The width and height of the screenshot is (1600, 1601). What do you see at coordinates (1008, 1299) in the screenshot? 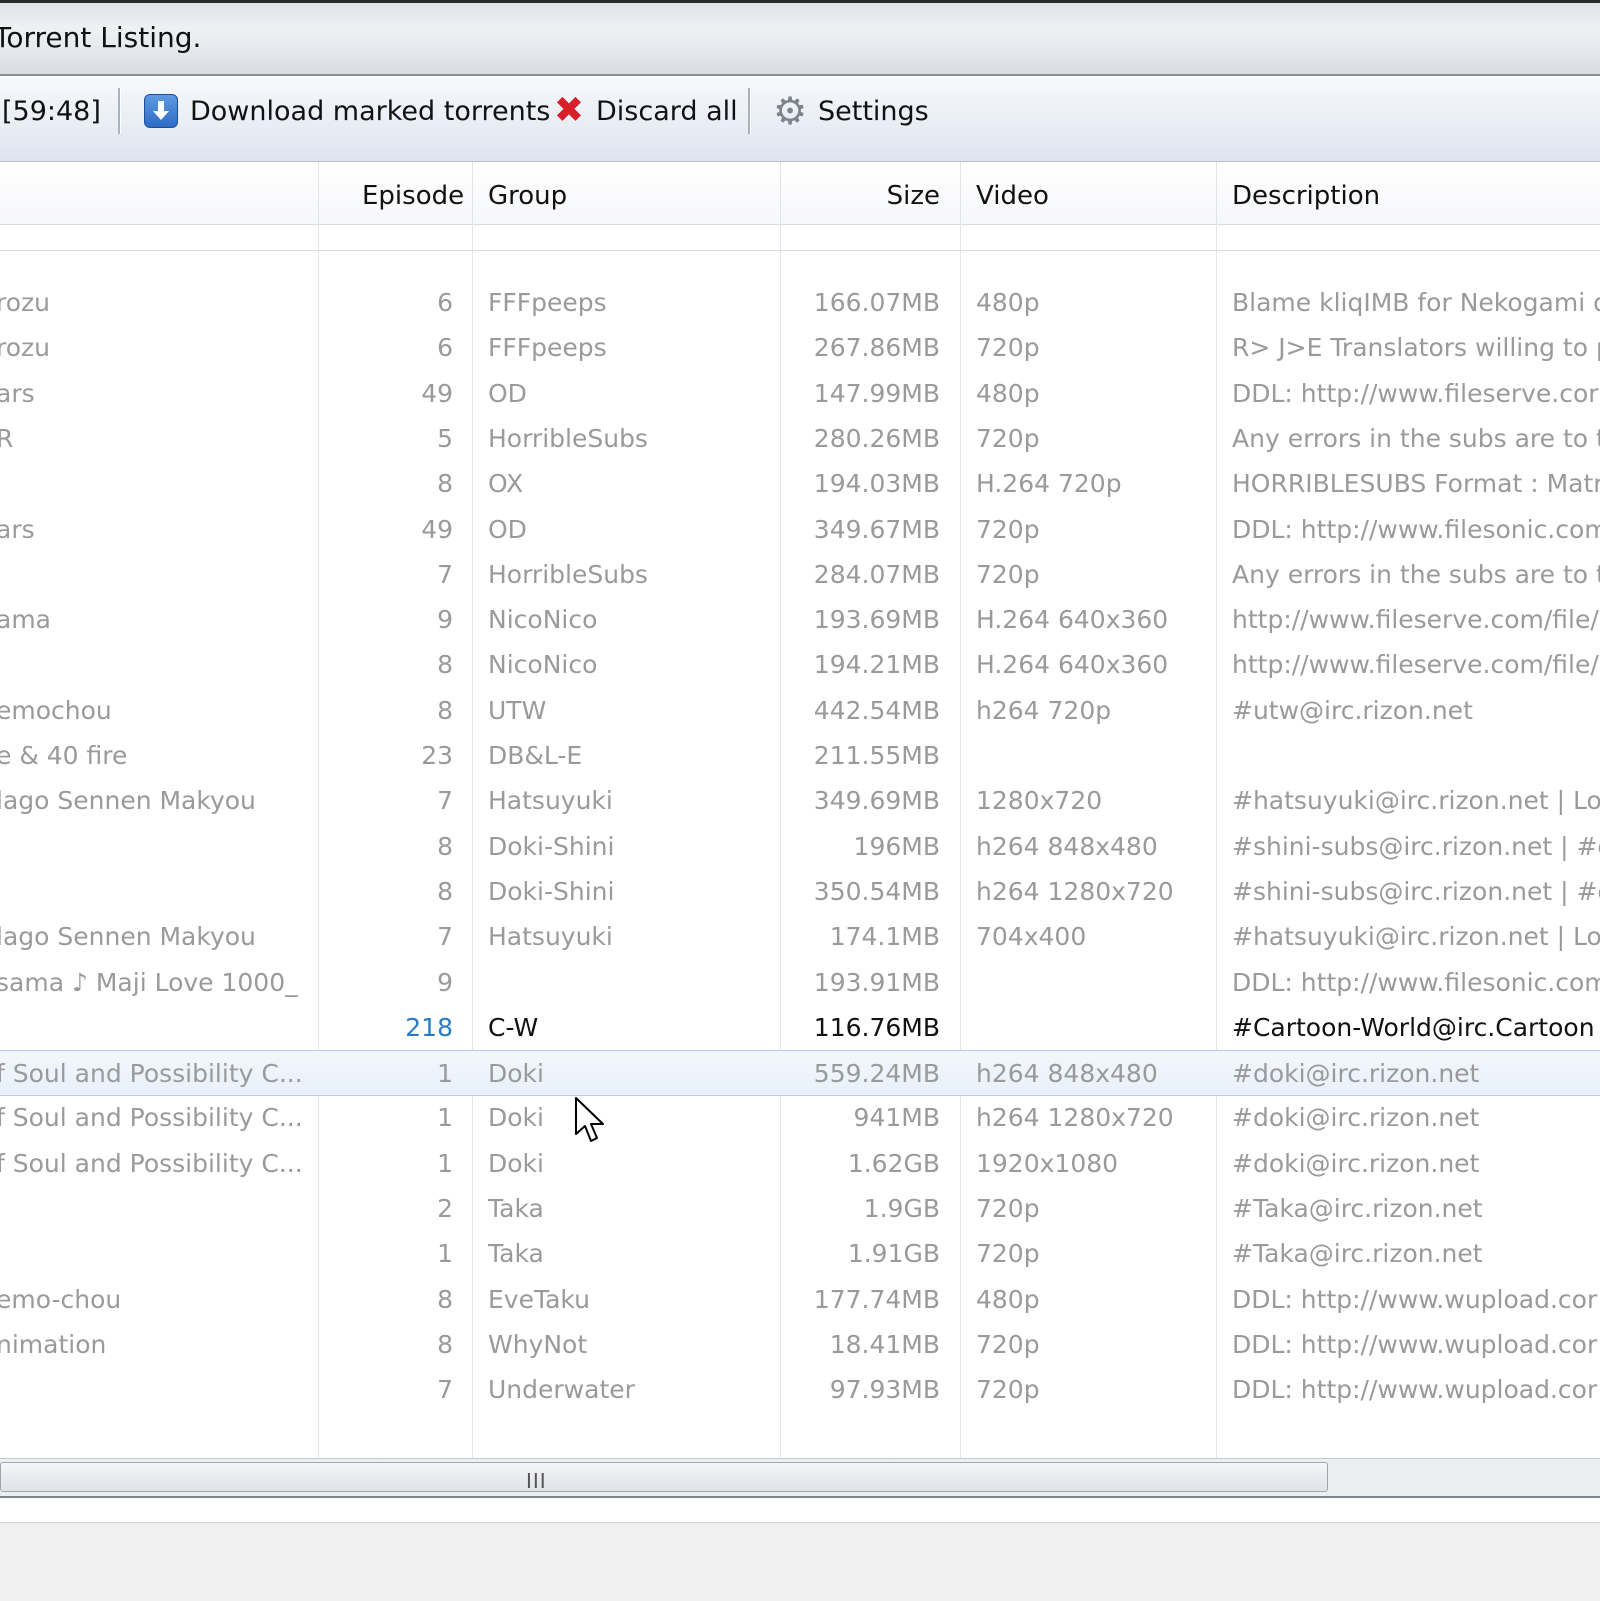
I see `row-video: 480p` at bounding box center [1008, 1299].